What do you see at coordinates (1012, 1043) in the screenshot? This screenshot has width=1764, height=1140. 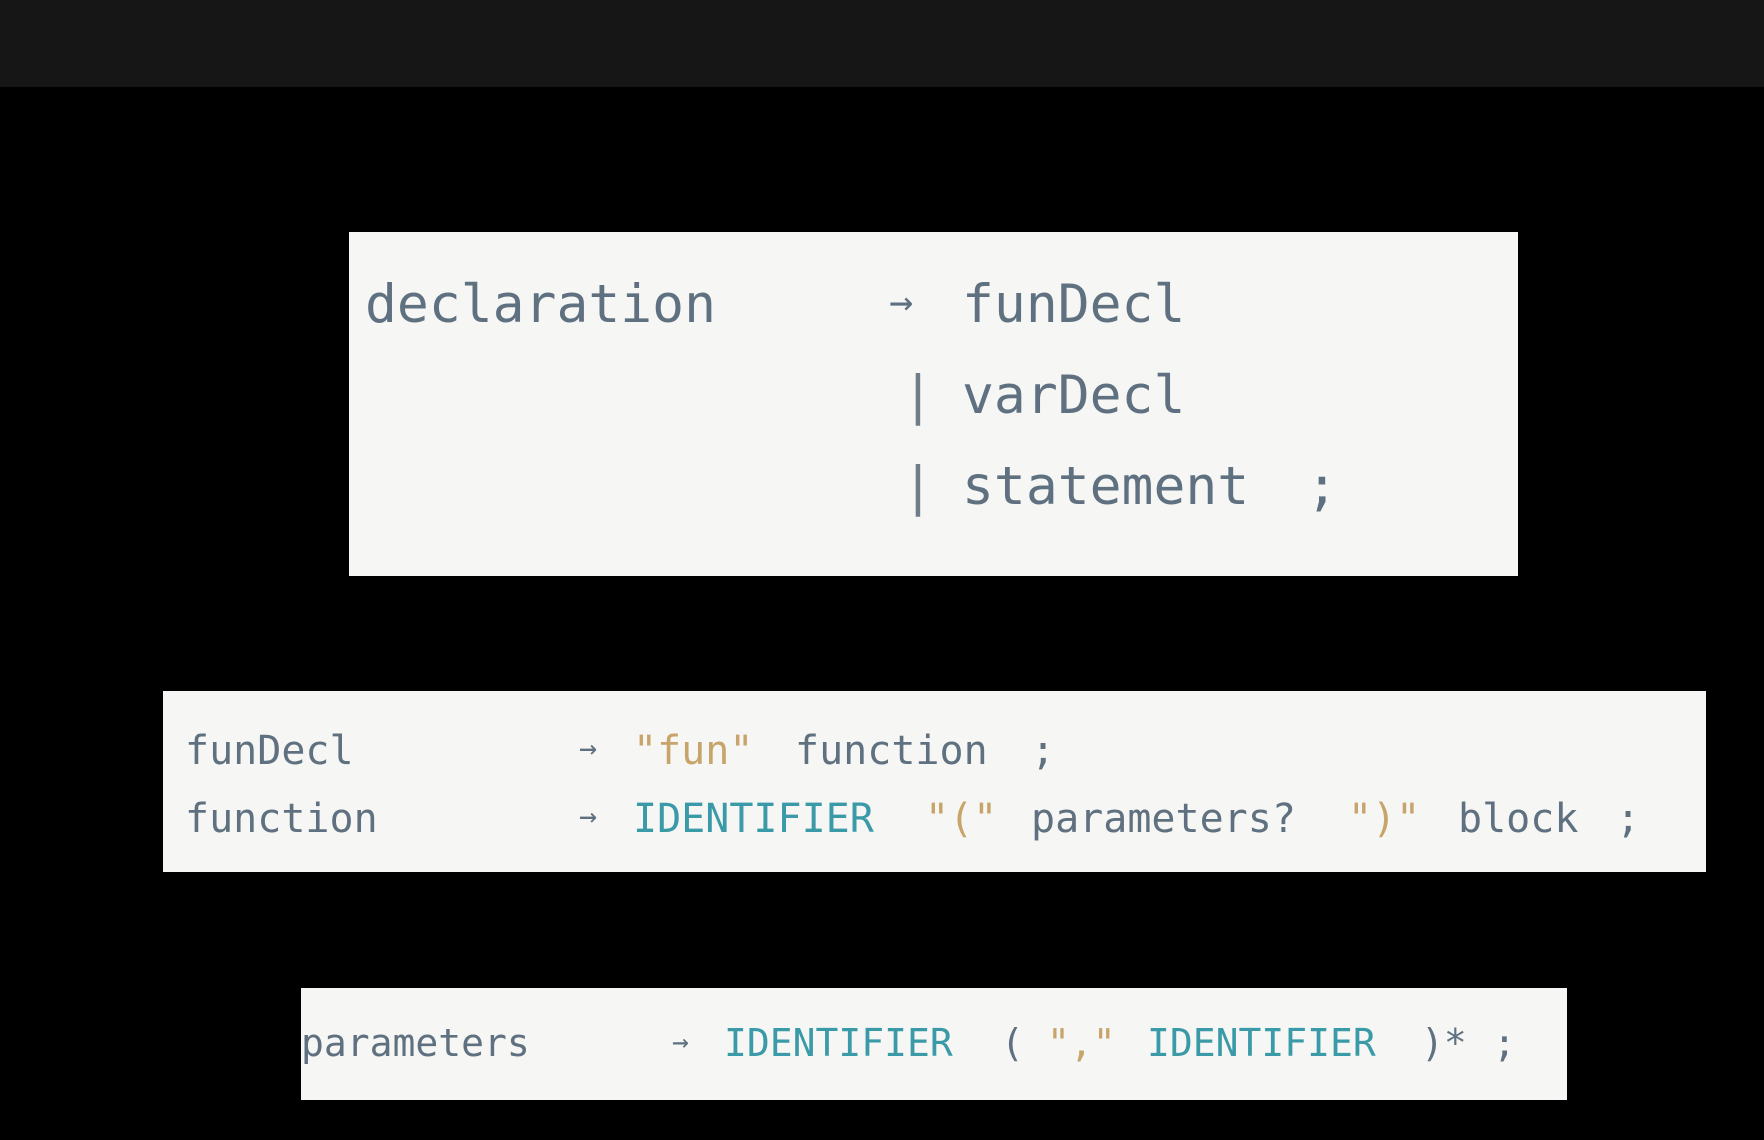 I see `group-open-paren: (` at bounding box center [1012, 1043].